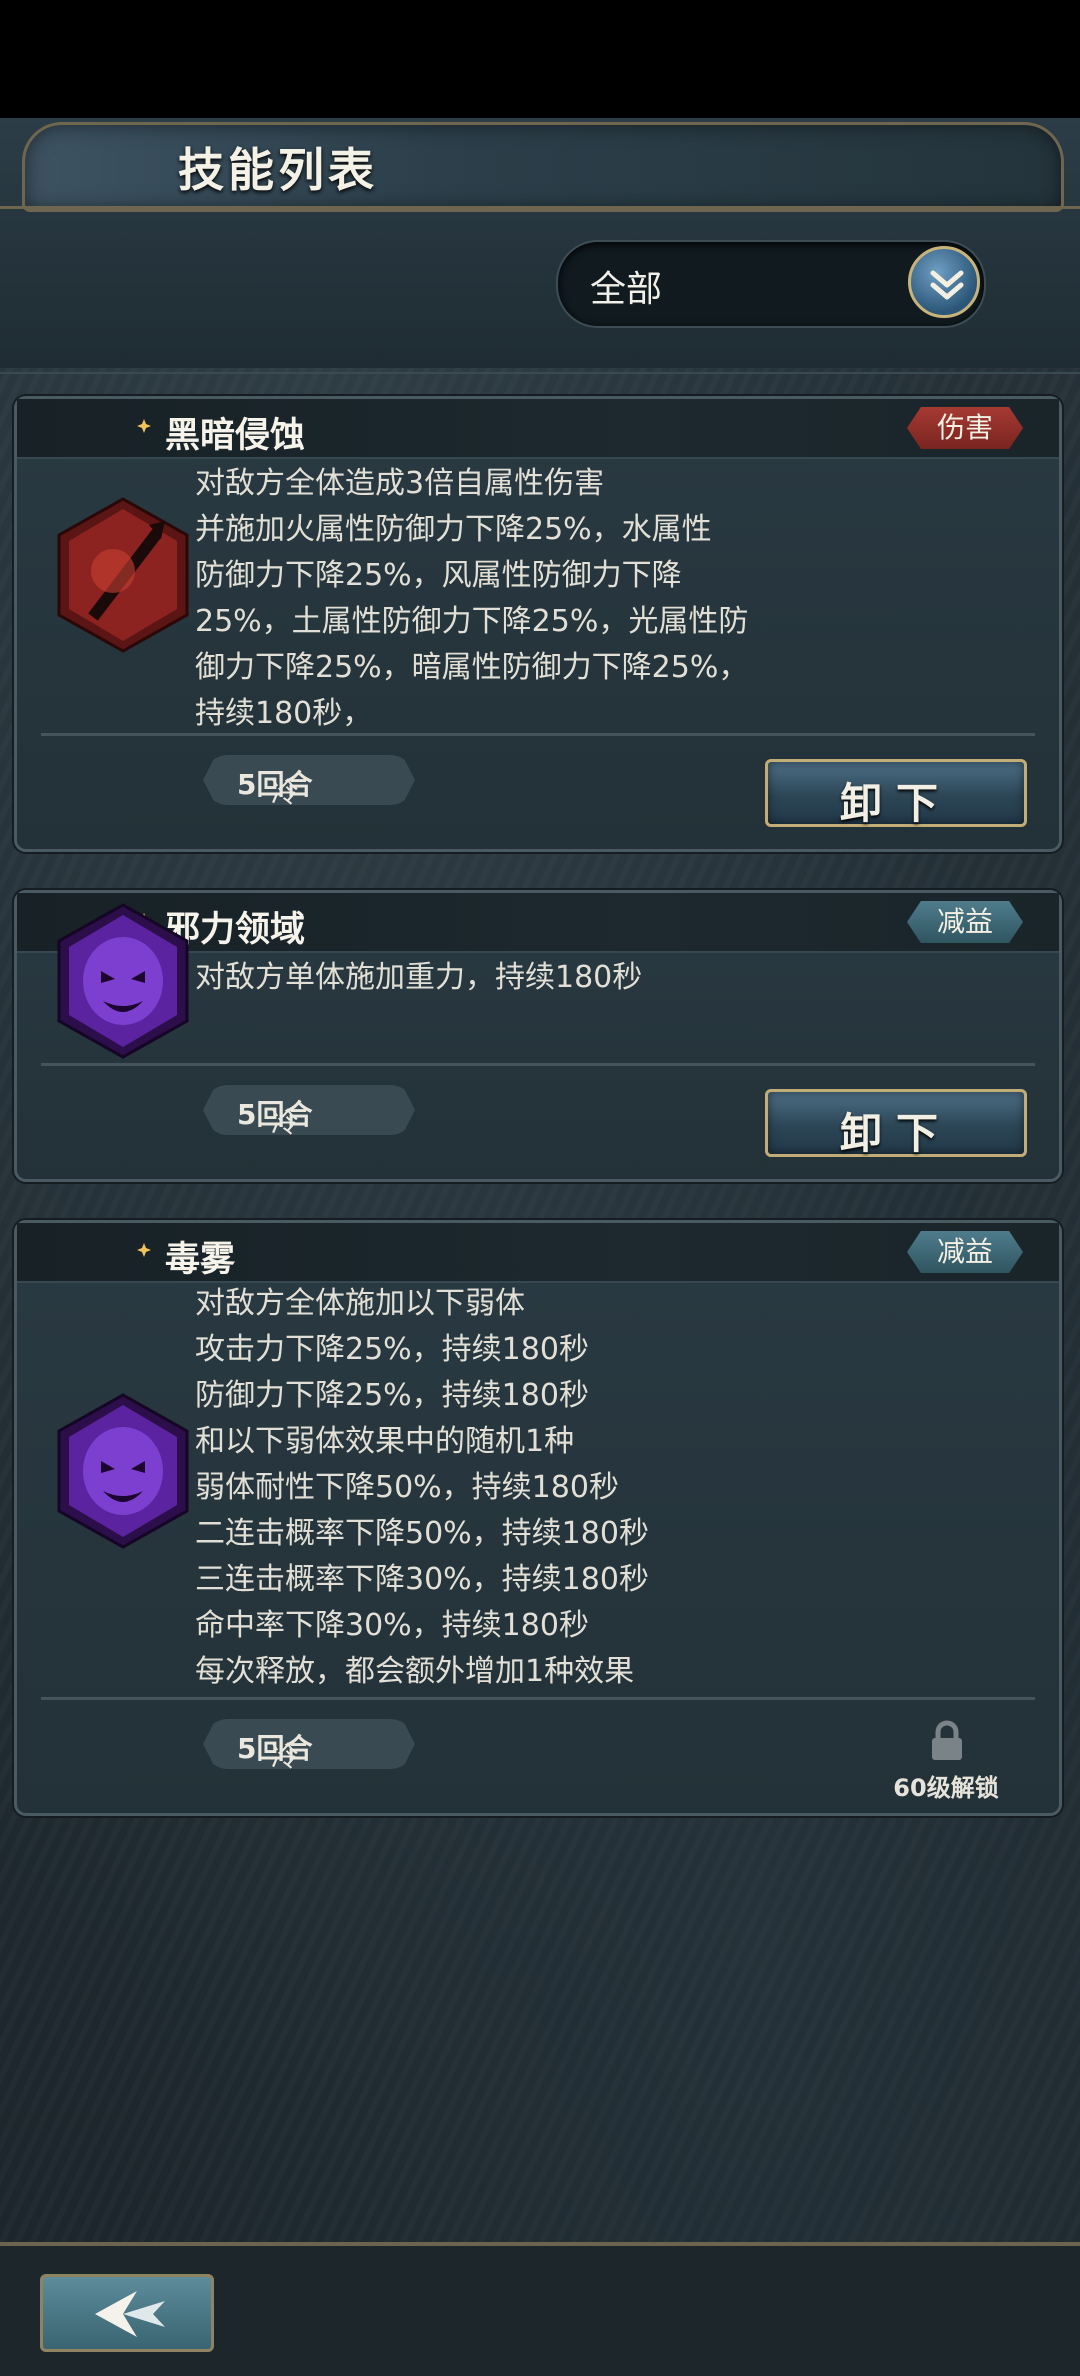  I want to click on skill-name: 毒雾, so click(200, 1260).